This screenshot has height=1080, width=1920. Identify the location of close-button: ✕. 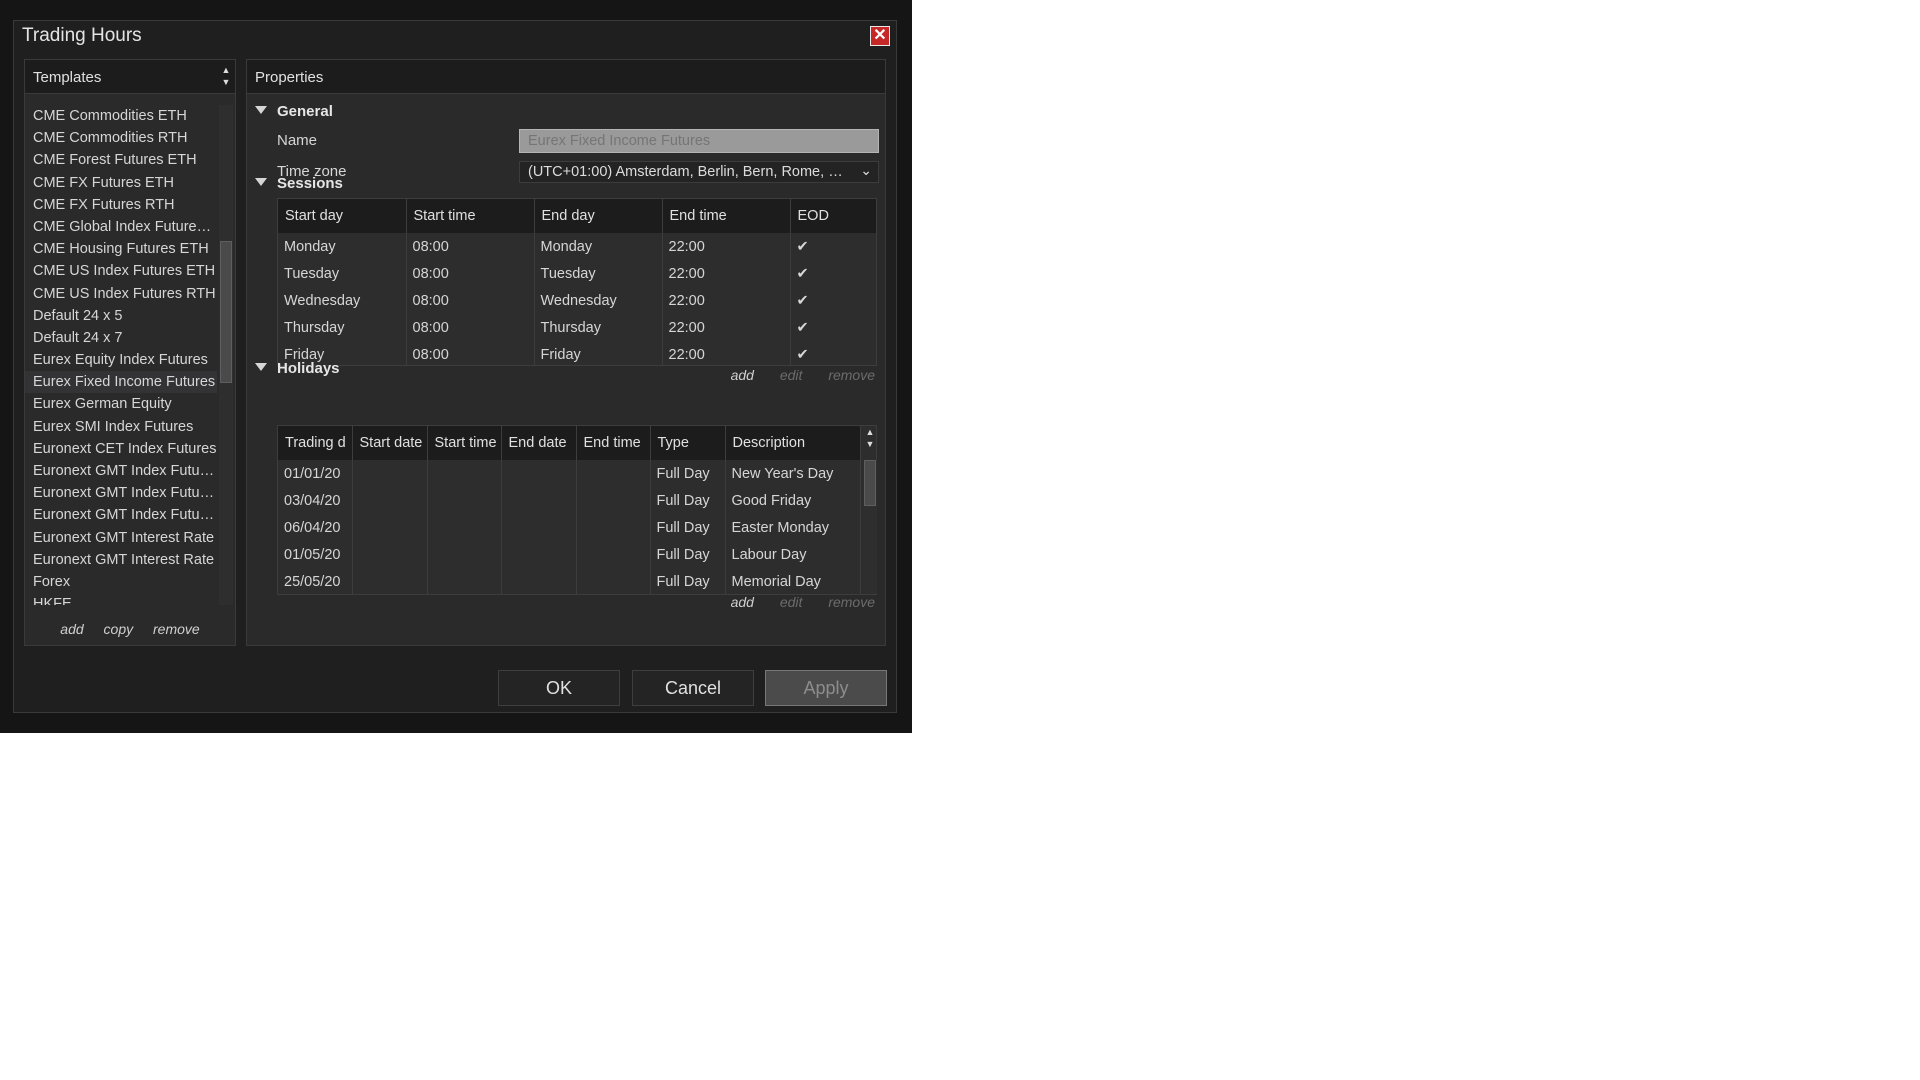
(880, 36).